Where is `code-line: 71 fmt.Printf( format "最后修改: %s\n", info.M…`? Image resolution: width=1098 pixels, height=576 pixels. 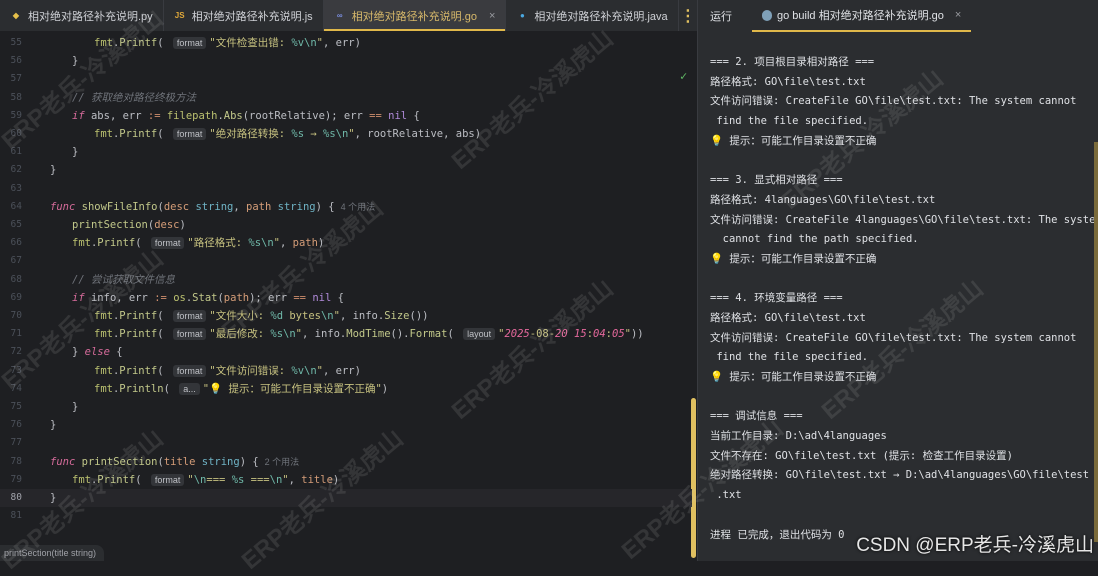
code-line: 71 fmt.Printf( format "最后修改: %s\n", info.M… is located at coordinates (346, 334).